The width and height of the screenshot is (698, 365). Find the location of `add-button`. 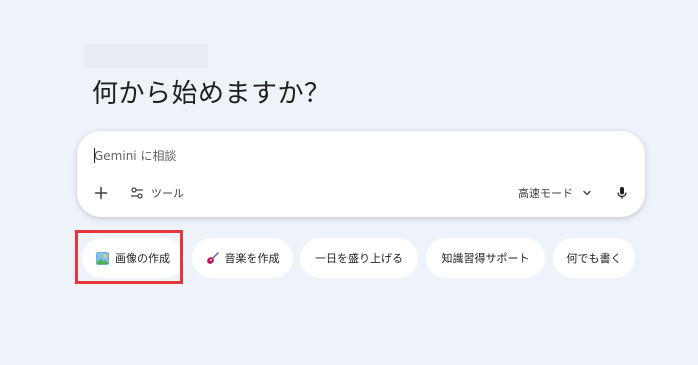

add-button is located at coordinates (101, 193).